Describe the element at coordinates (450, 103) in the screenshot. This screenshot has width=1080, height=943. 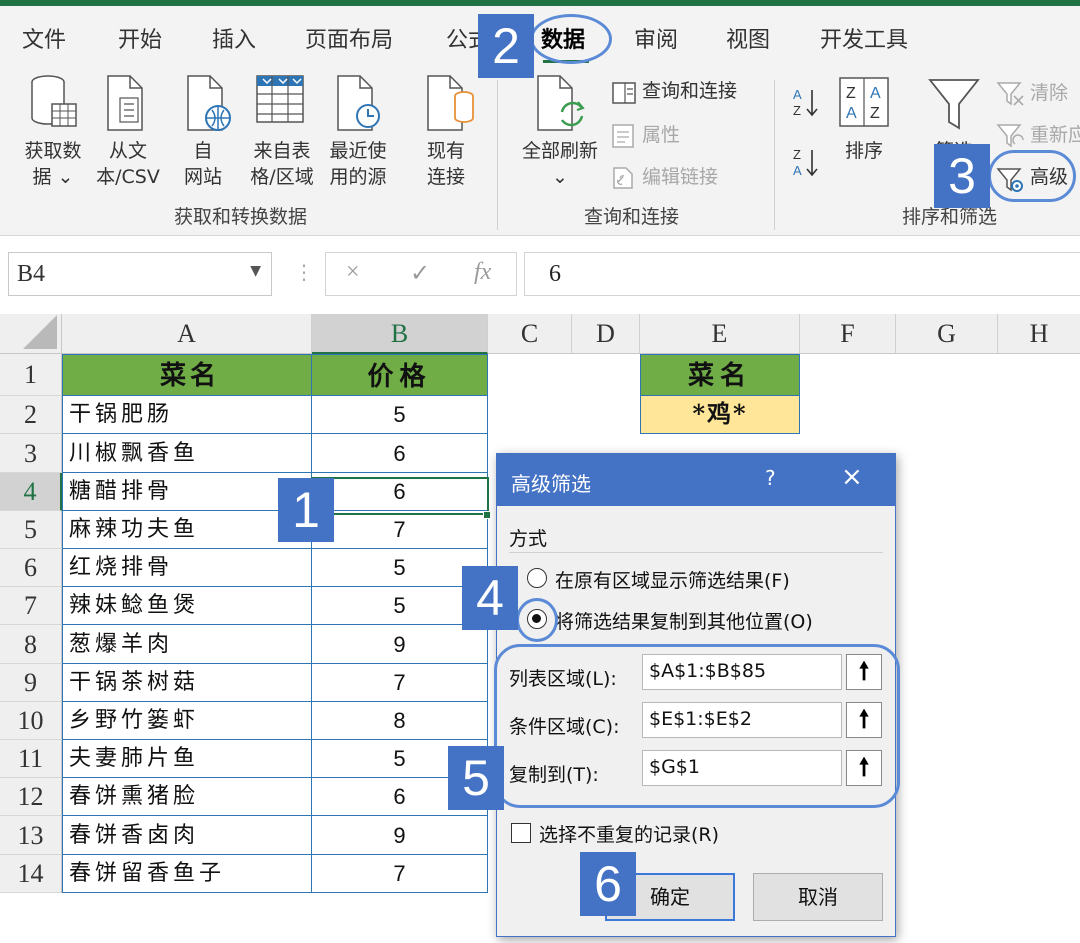
I see `existing-connections-icon` at that location.